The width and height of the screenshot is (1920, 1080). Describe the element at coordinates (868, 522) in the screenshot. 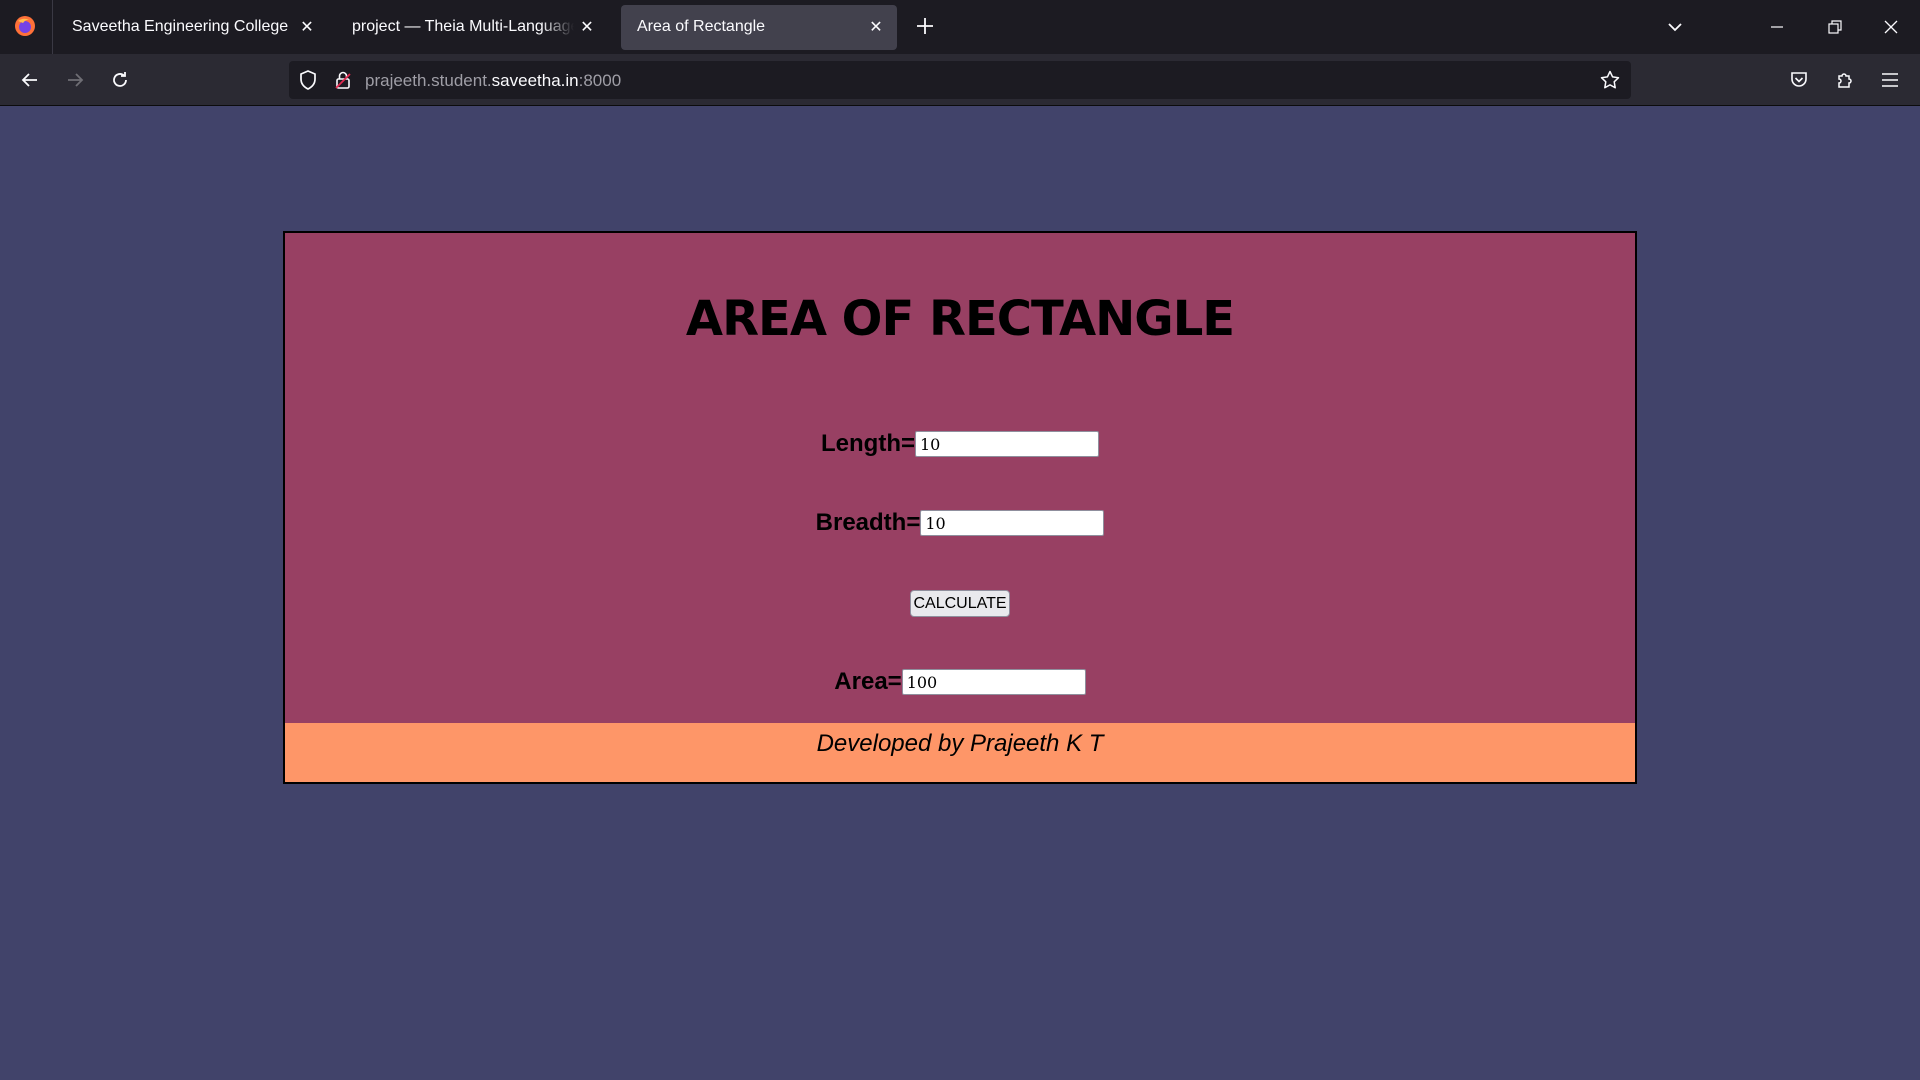

I see `breadth-label: Breadth=` at that location.